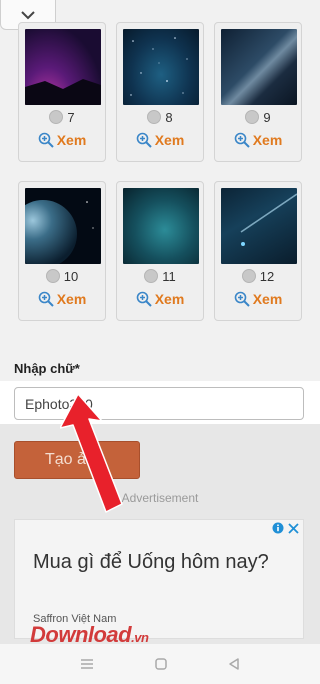  I want to click on system-nav-bar, so click(160, 664).